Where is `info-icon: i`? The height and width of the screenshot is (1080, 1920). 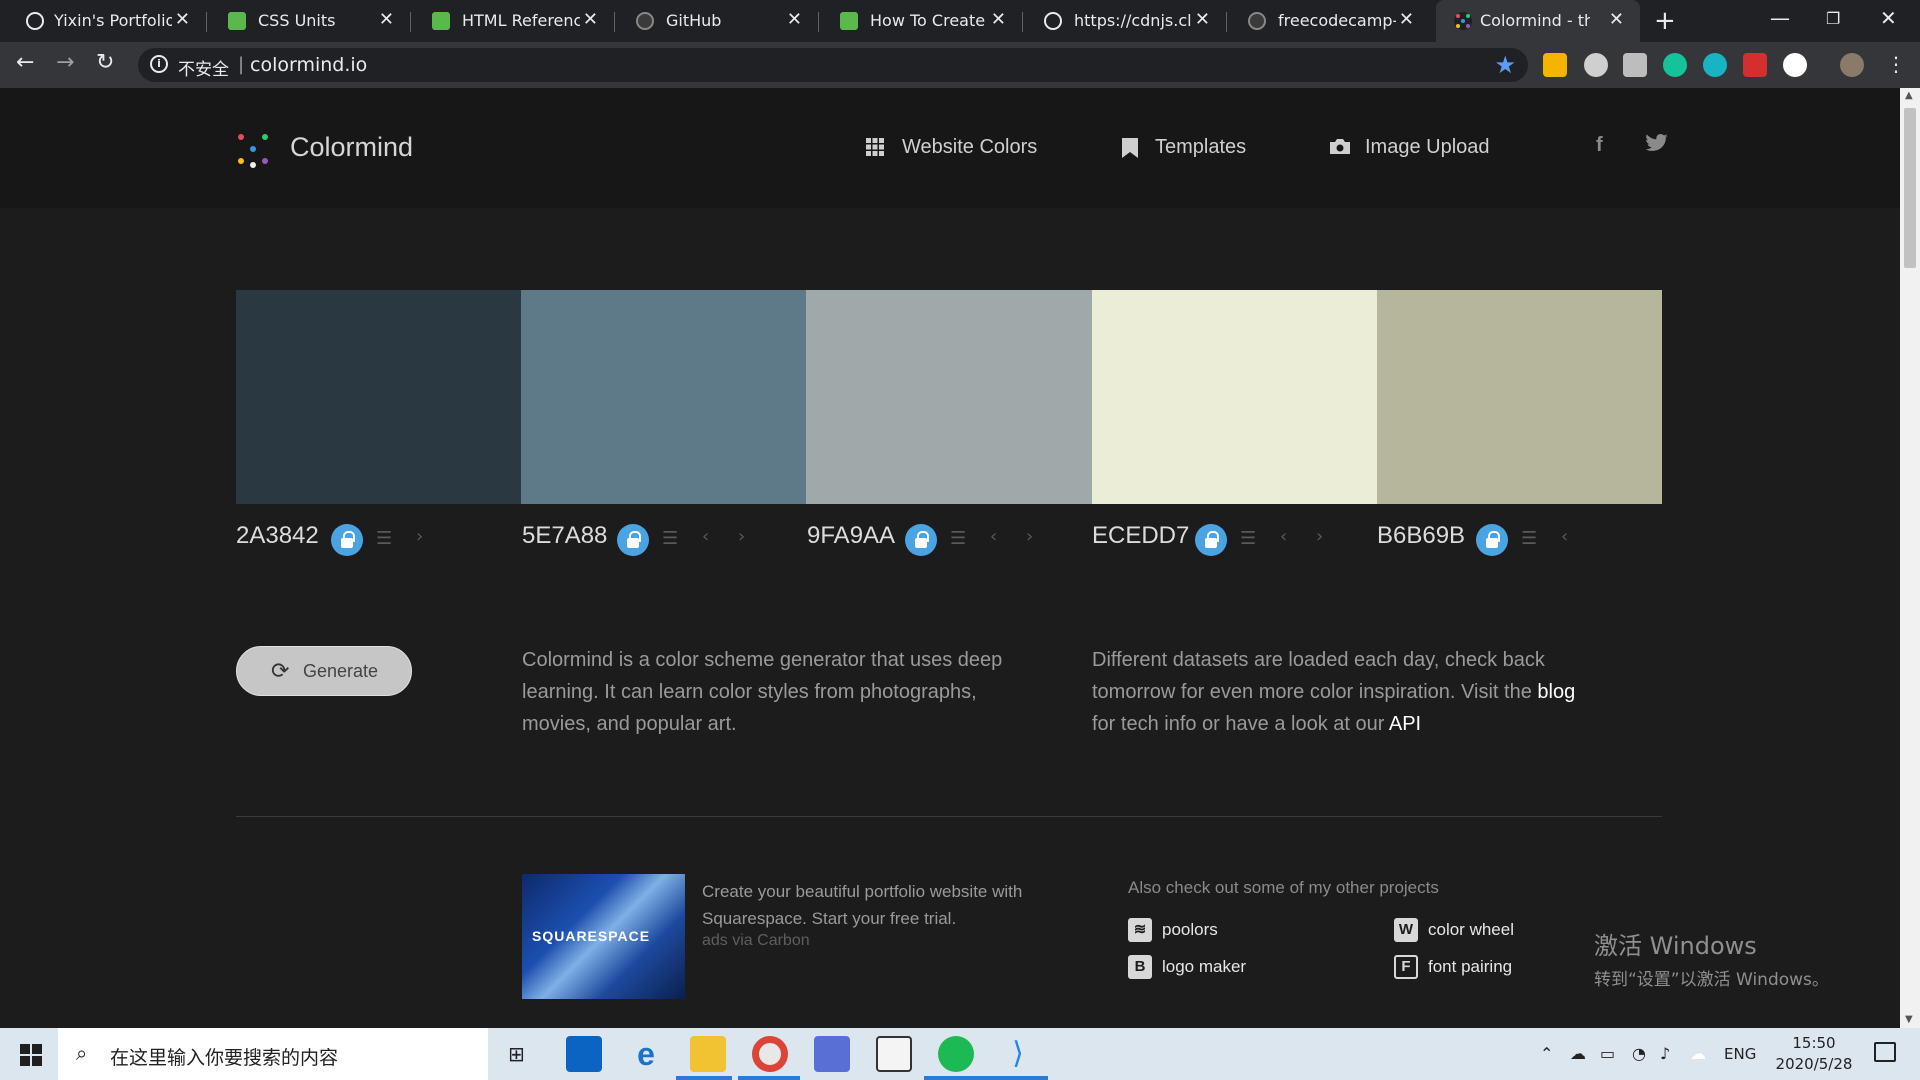
info-icon: i is located at coordinates (159, 64).